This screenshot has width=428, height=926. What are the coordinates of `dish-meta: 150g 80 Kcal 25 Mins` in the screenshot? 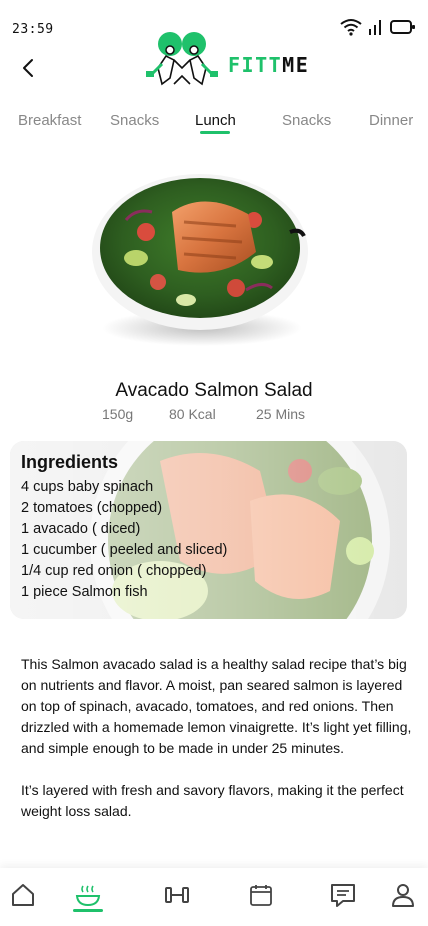 It's located at (214, 415).